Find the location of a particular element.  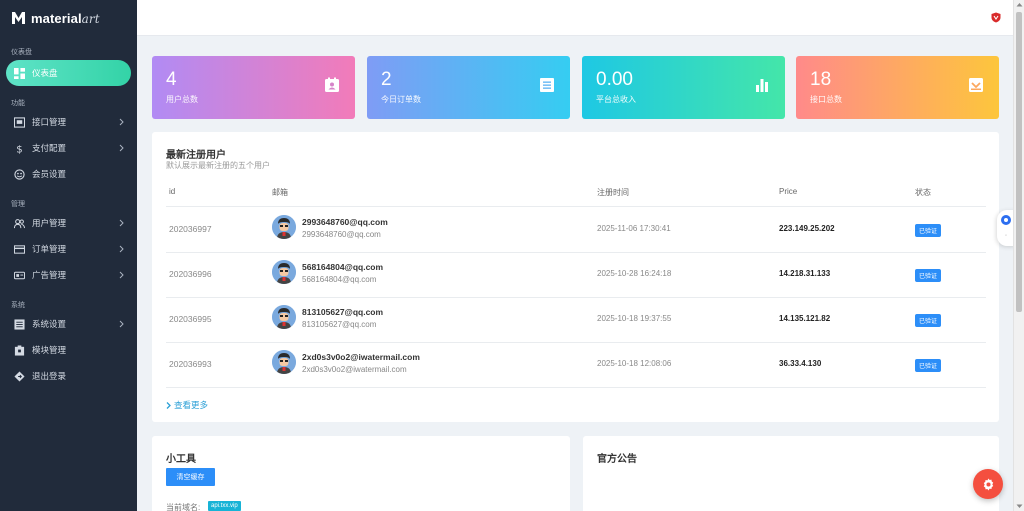

sidebar-item-dashboard: 仪表盘 is located at coordinates (68, 73).